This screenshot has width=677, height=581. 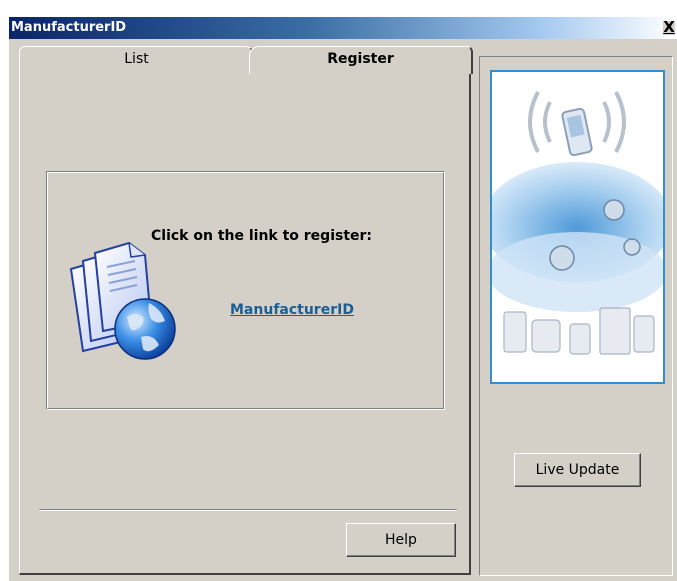 What do you see at coordinates (577, 227) in the screenshot?
I see `wireless-devices-banner` at bounding box center [577, 227].